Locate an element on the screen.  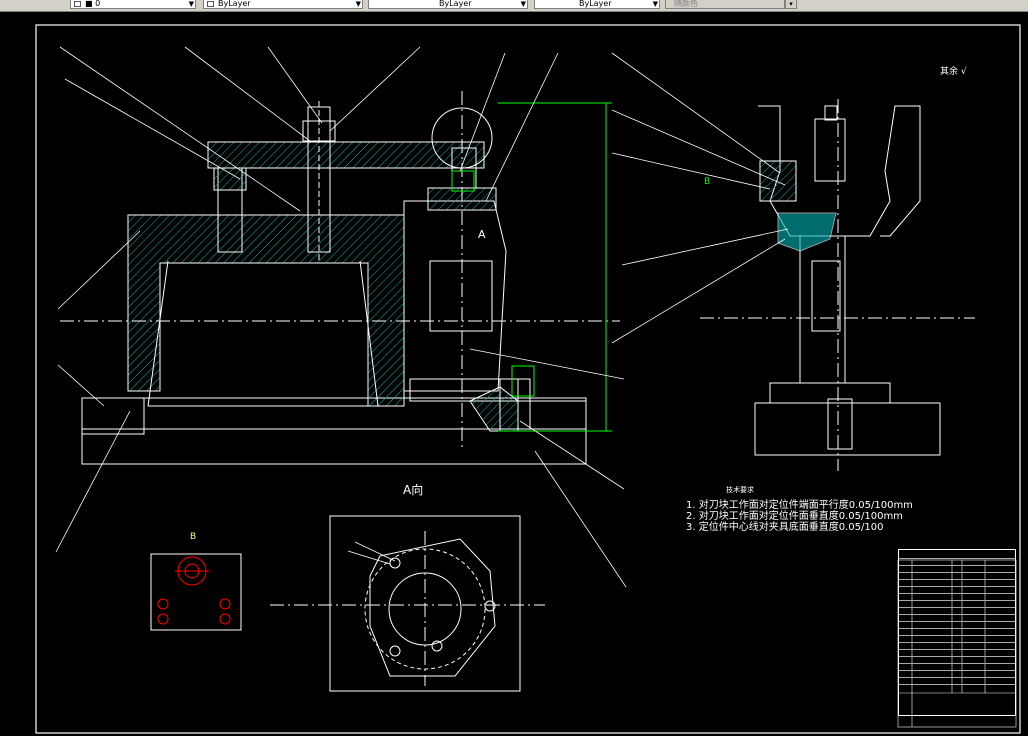
linetype-combo-value: ByLayer is located at coordinates (455, 4).